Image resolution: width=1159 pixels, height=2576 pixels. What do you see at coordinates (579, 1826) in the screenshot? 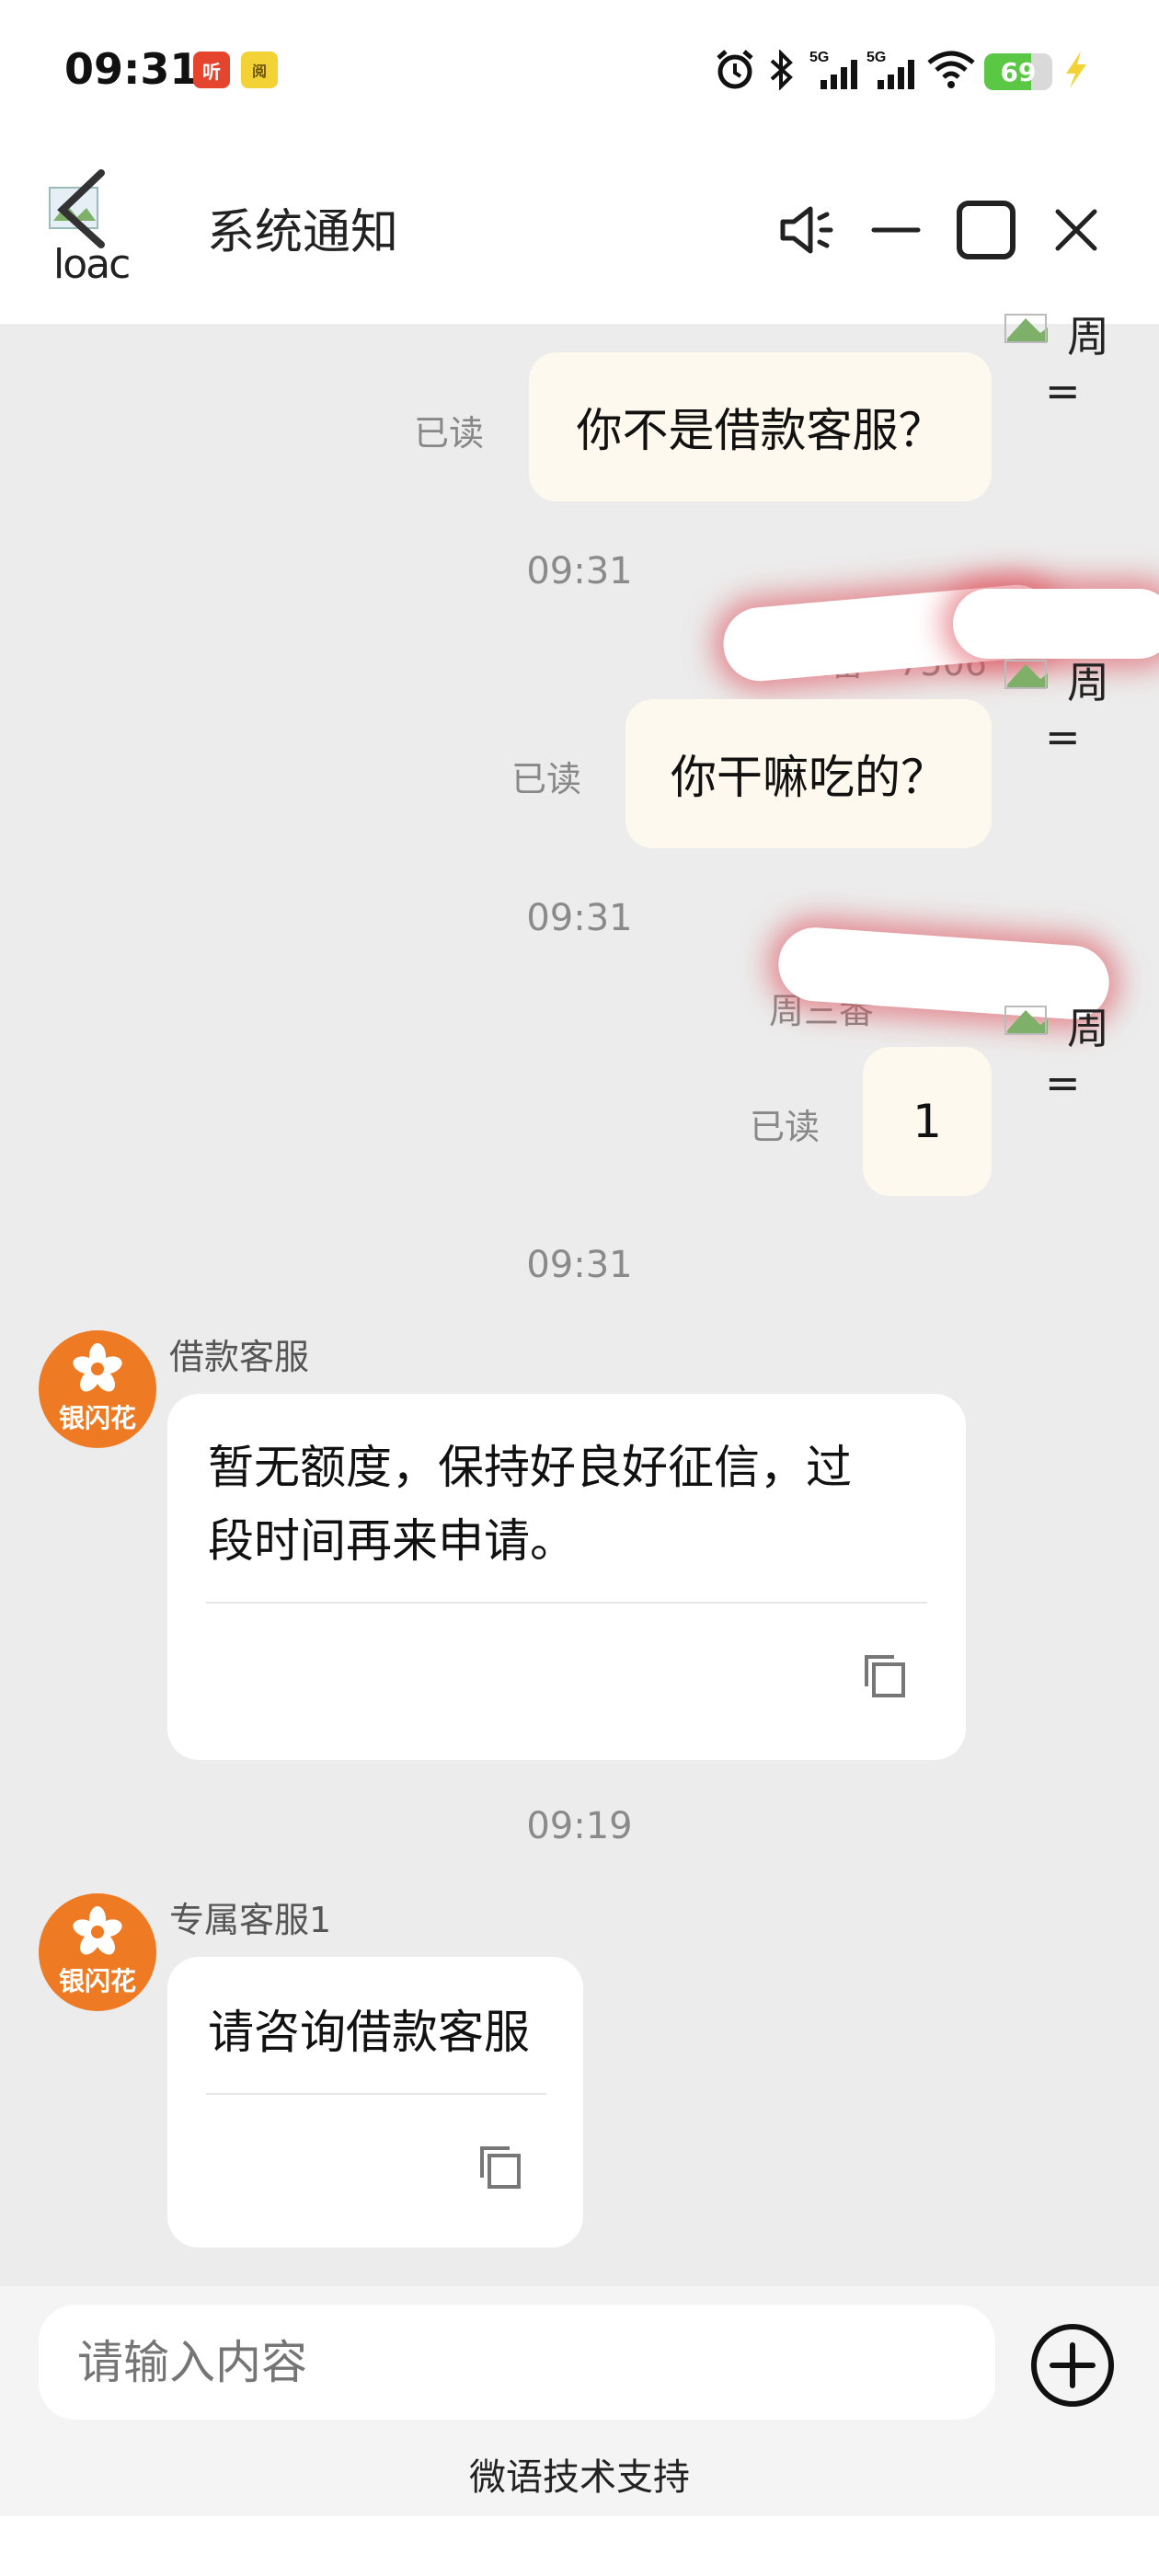
I see `message-timestamp: 09:19` at bounding box center [579, 1826].